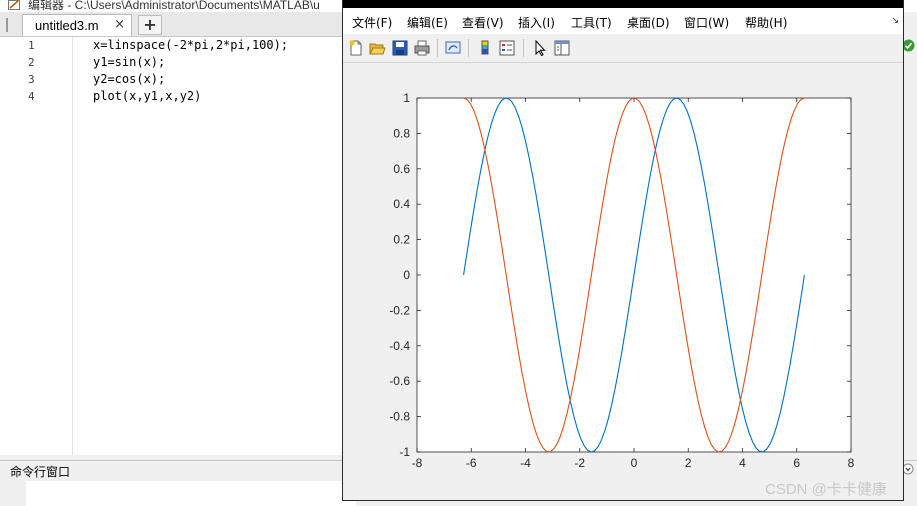  Describe the element at coordinates (540, 48) in the screenshot. I see `pointer-icon` at that location.